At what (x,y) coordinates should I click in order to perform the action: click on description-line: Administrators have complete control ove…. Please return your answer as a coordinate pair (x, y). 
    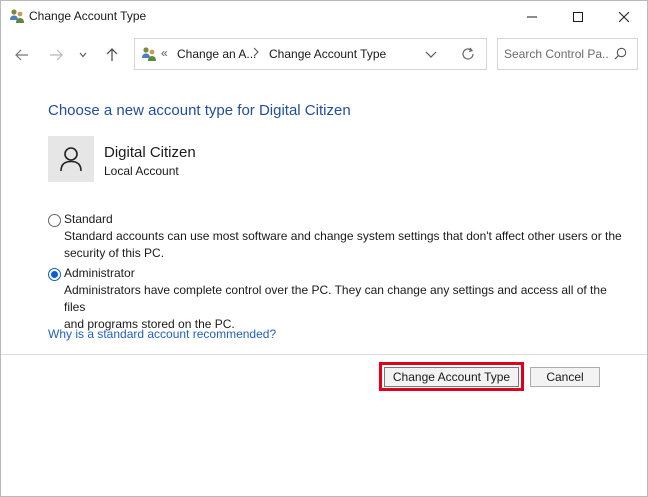
    Looking at the image, I should click on (335, 298).